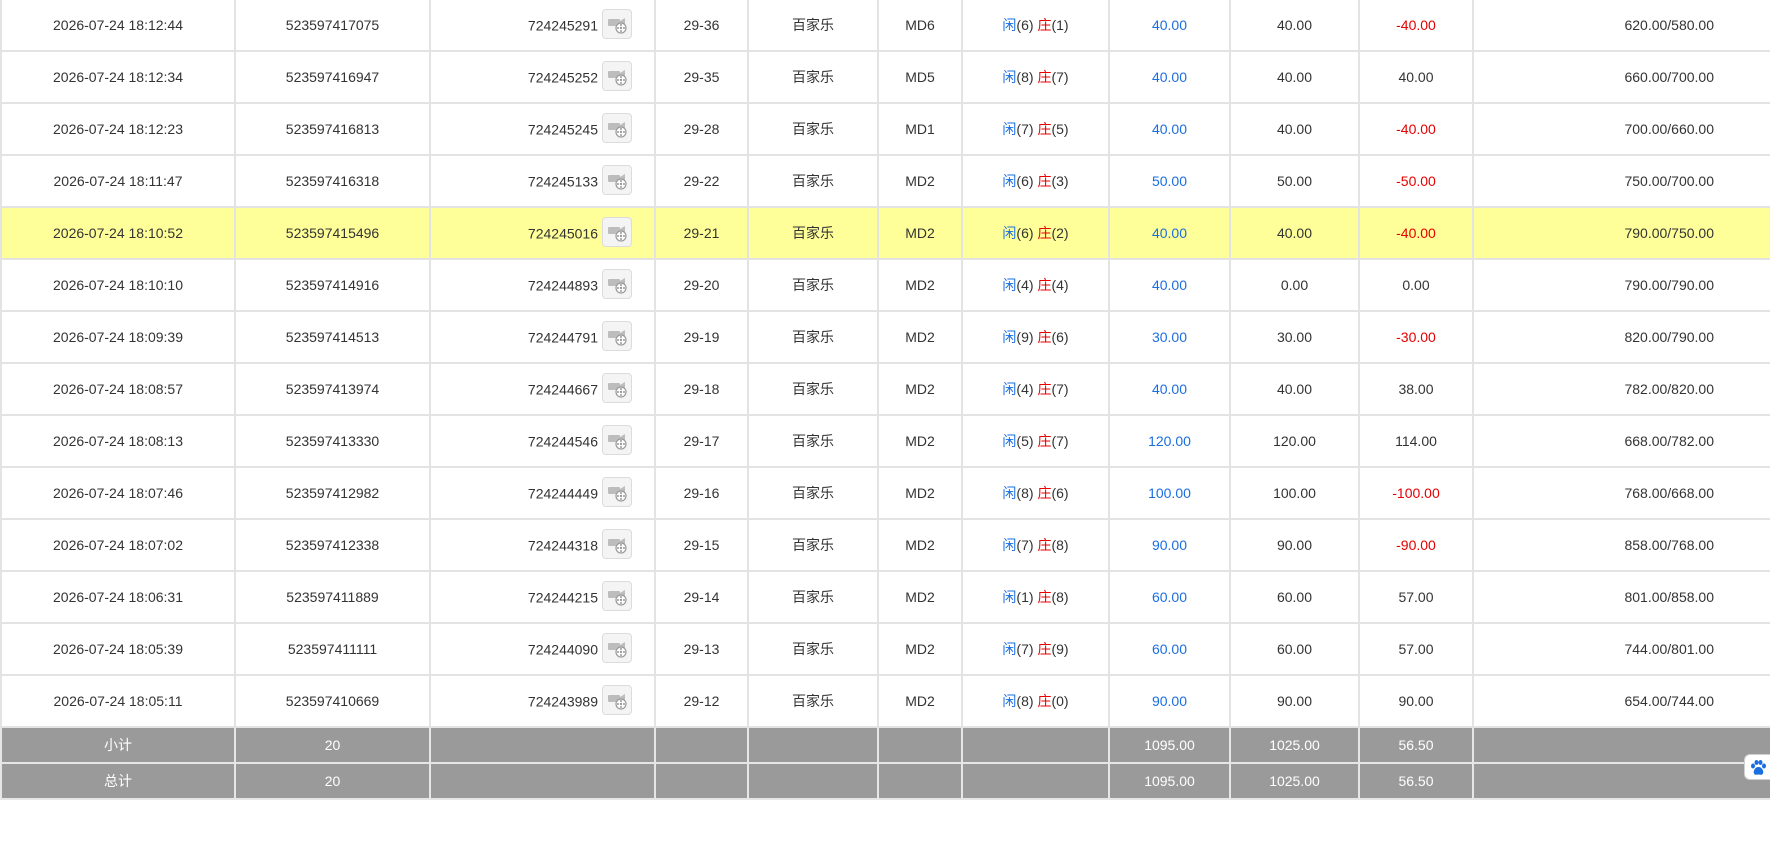  What do you see at coordinates (1060, 25) in the screenshot?
I see `banker-score: (1)` at bounding box center [1060, 25].